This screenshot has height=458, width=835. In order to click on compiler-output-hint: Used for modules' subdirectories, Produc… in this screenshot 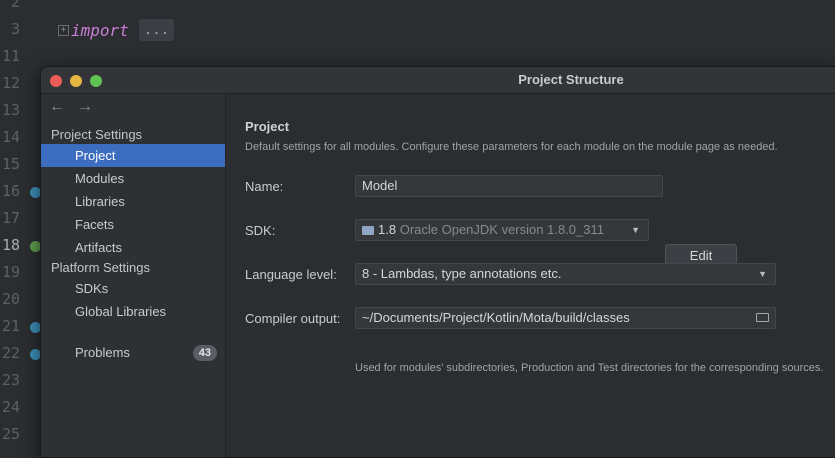, I will do `click(589, 368)`.